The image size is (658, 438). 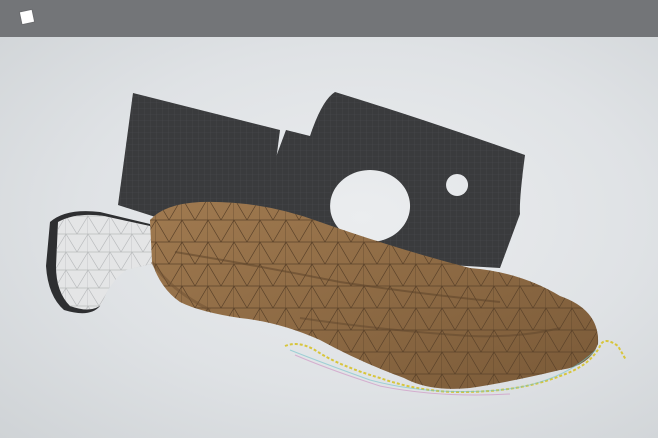 I want to click on white-mesh-handle, so click(x=103, y=262).